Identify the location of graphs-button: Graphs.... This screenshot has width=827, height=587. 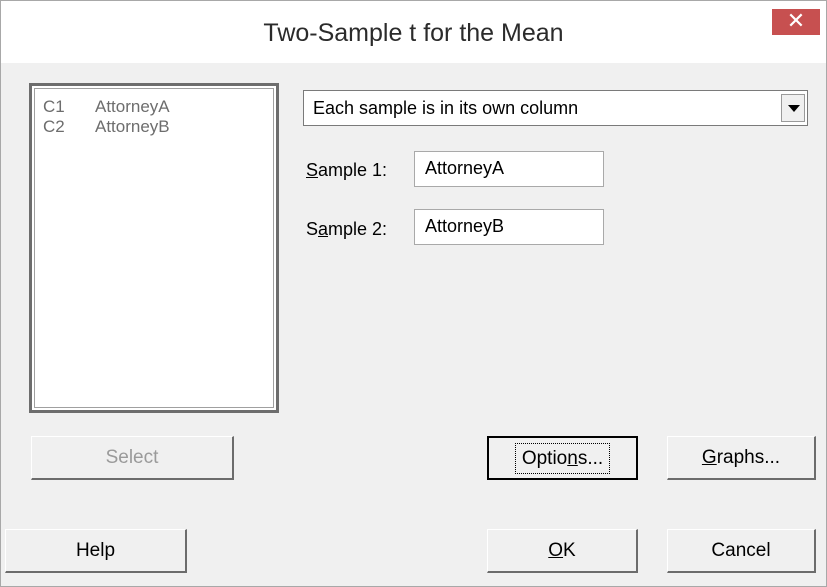
(741, 458).